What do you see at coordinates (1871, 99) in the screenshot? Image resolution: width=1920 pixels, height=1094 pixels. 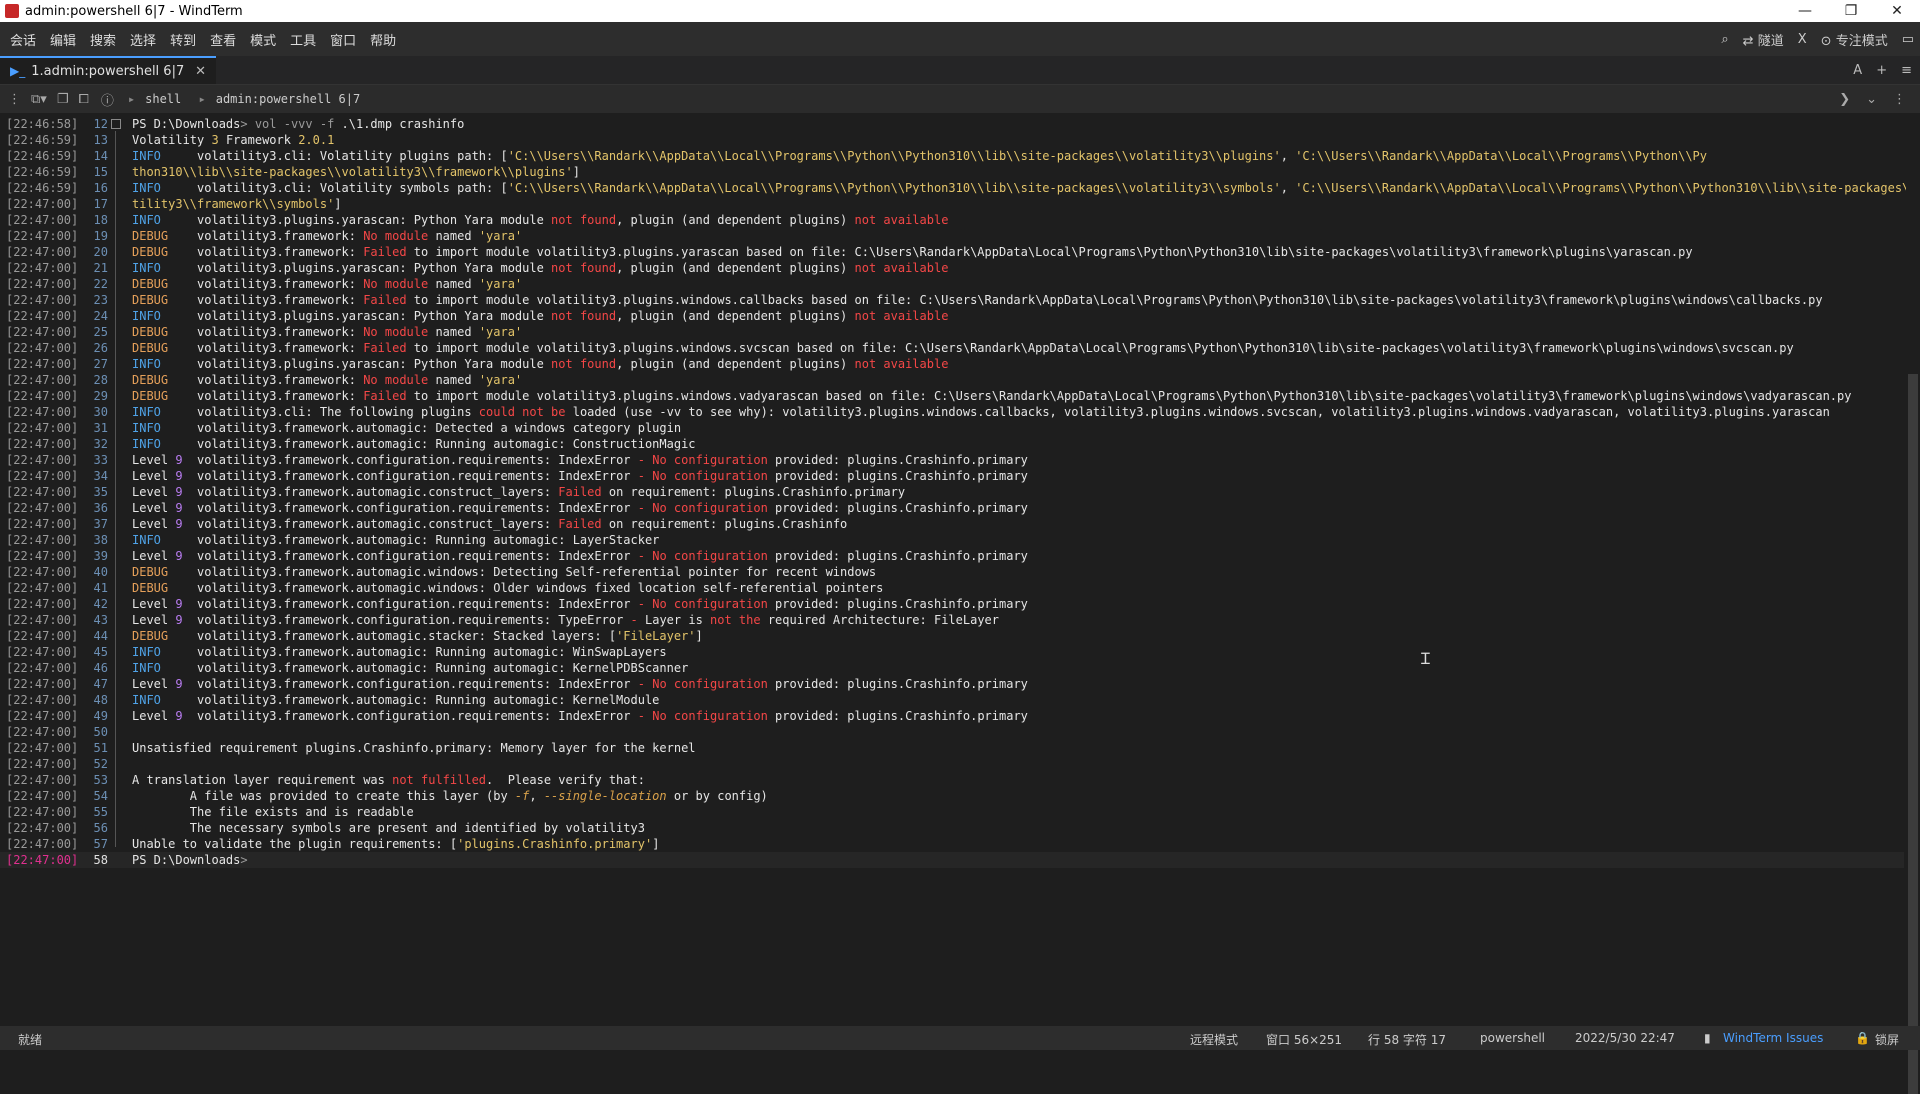 I see `chevron-down-icon: ⌄` at bounding box center [1871, 99].